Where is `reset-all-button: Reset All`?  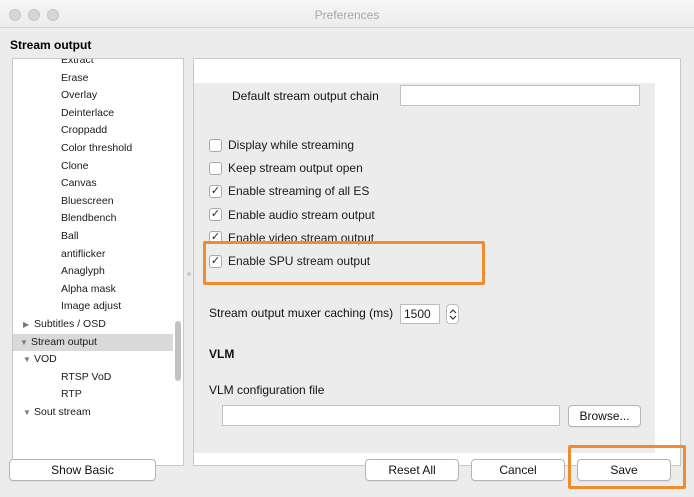 reset-all-button: Reset All is located at coordinates (412, 470).